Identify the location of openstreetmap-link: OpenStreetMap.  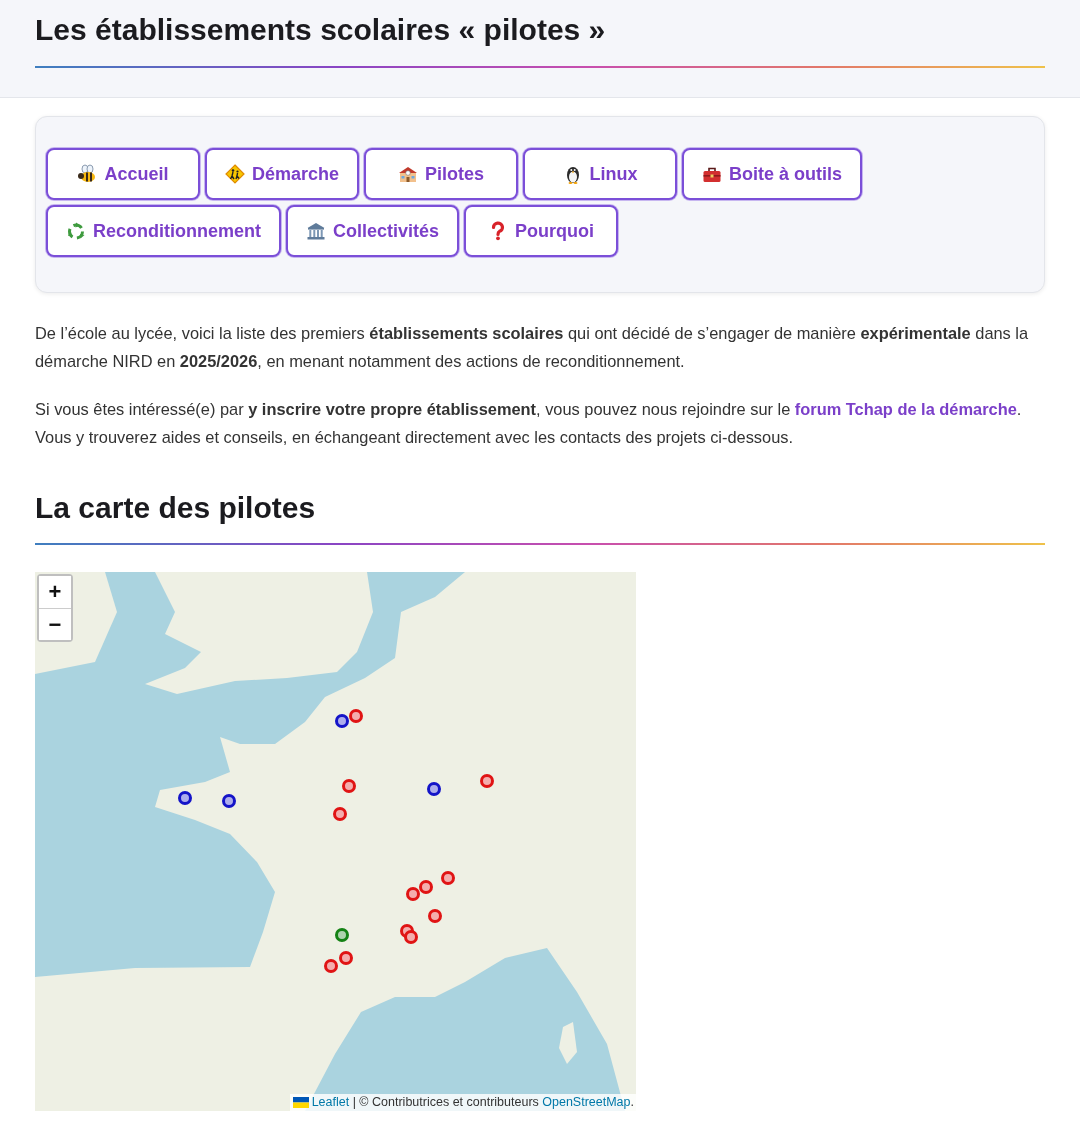
(586, 1102).